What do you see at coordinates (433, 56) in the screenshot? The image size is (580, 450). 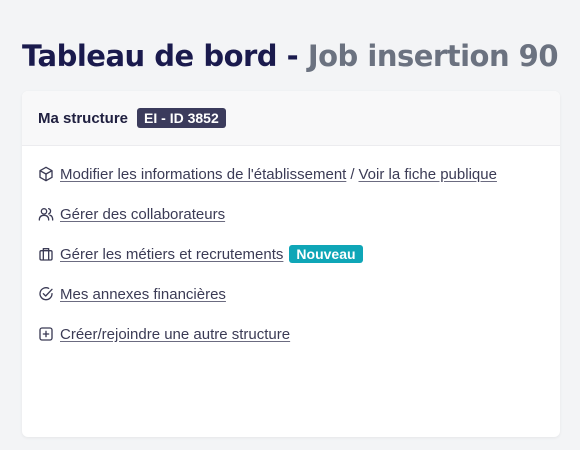 I see `page-title-structure: Job insertion 90` at bounding box center [433, 56].